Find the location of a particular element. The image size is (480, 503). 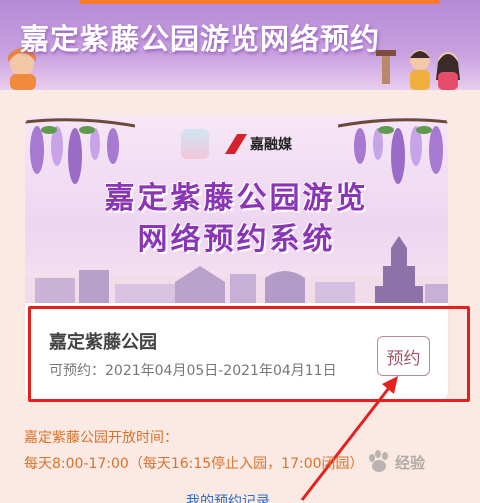

partner-logos: 嘉融媒 is located at coordinates (236, 144).